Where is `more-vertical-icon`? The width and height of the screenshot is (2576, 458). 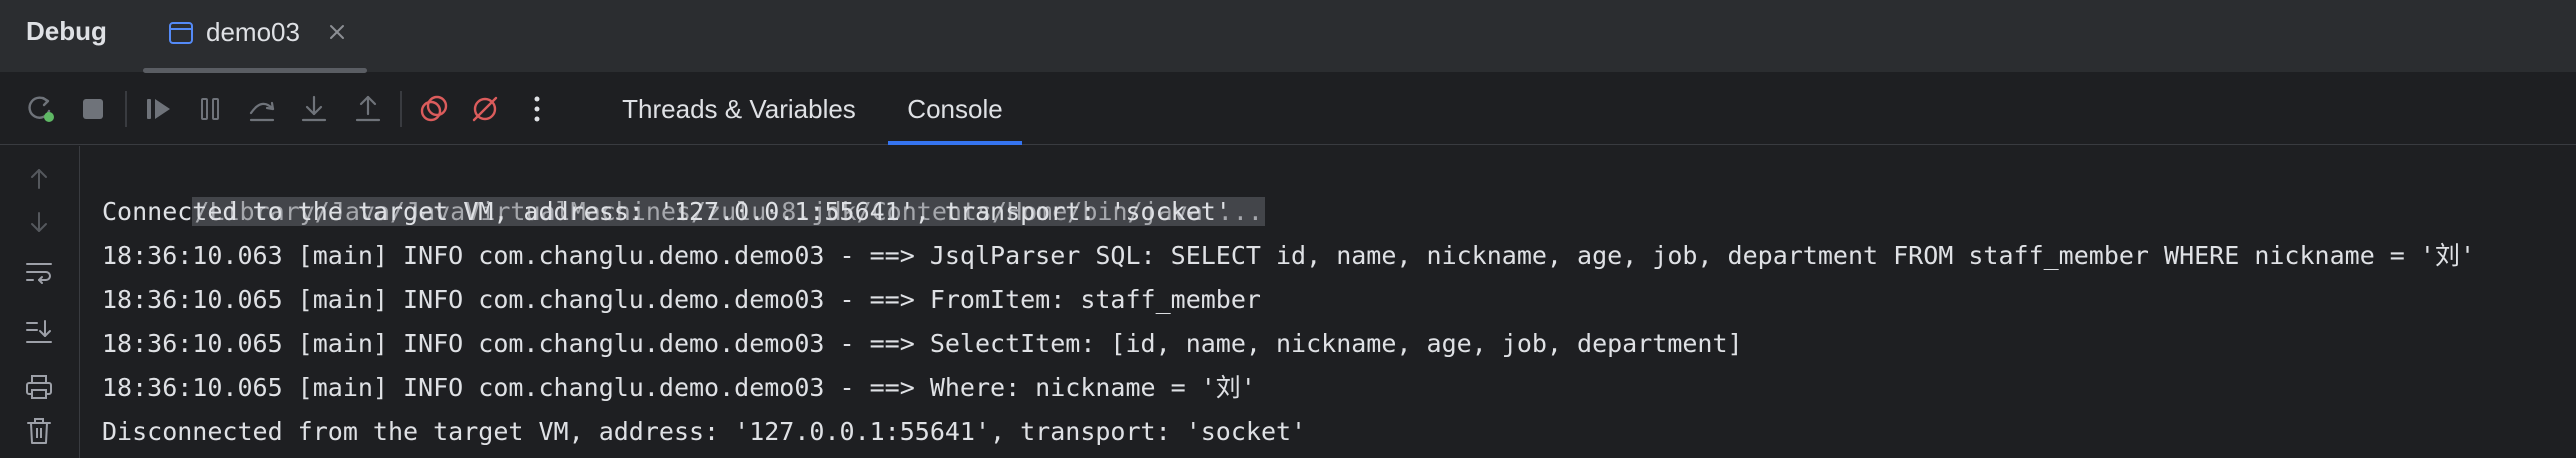
more-vertical-icon is located at coordinates (537, 109).